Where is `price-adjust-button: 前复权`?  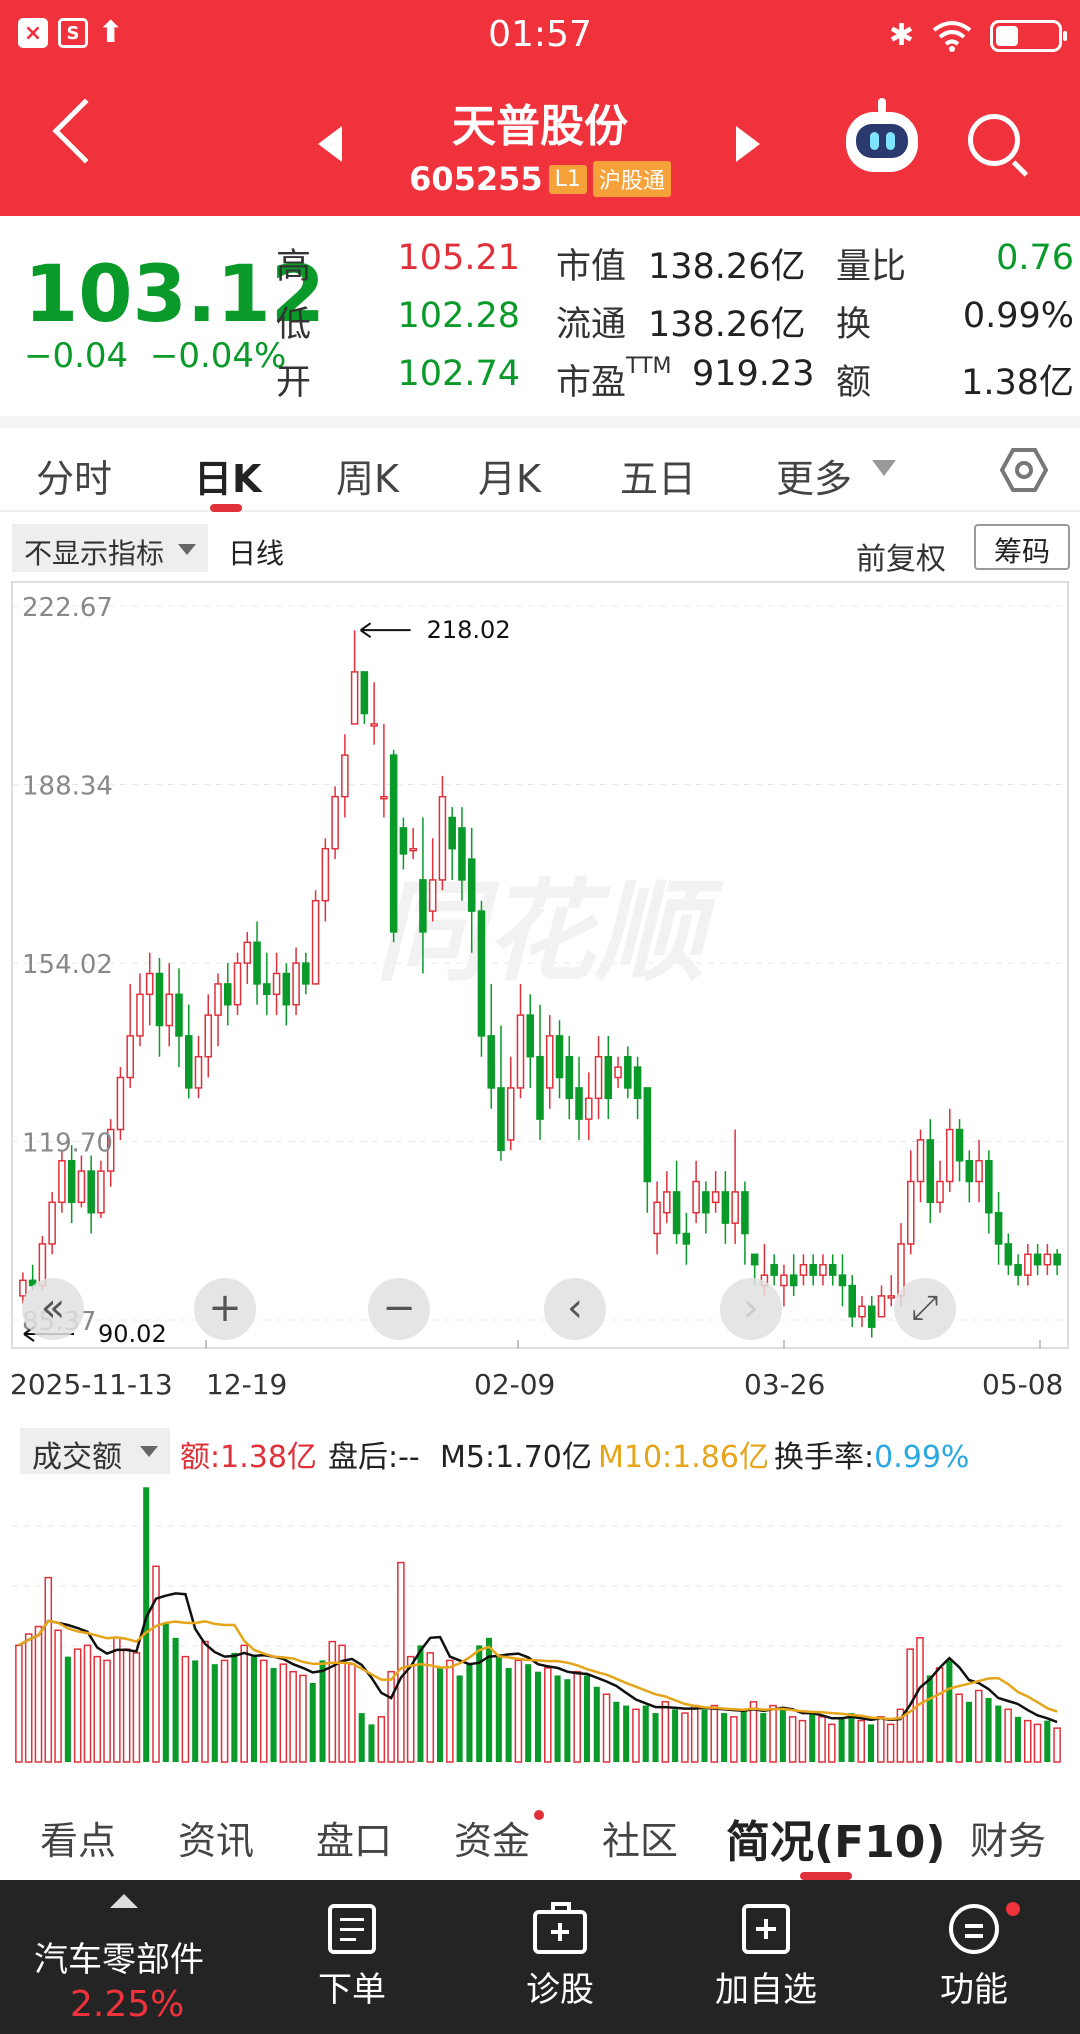
price-adjust-button: 前复权 is located at coordinates (901, 556).